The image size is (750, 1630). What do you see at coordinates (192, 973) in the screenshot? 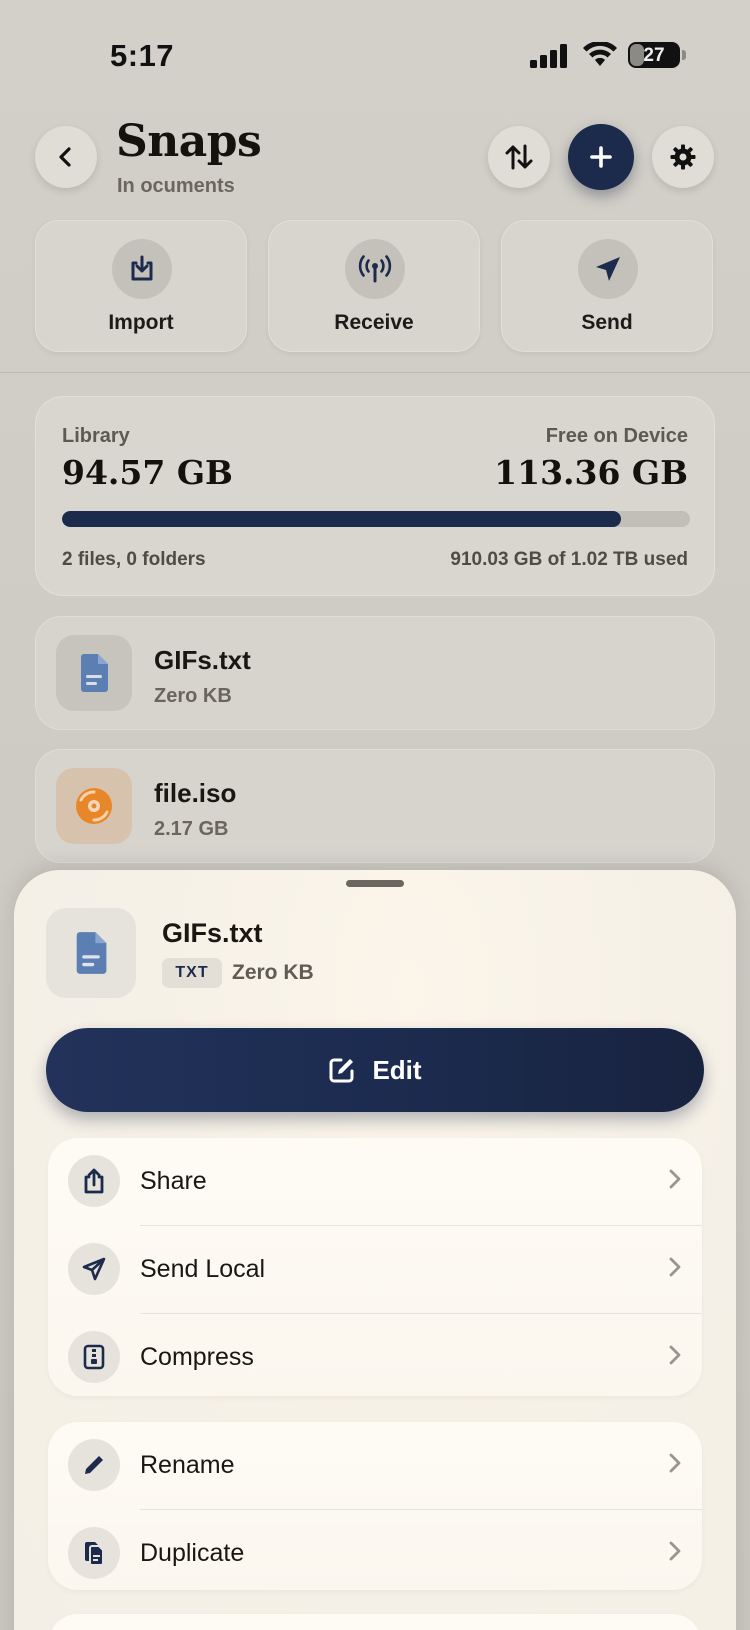
I see `file-type-badge: TXT` at bounding box center [192, 973].